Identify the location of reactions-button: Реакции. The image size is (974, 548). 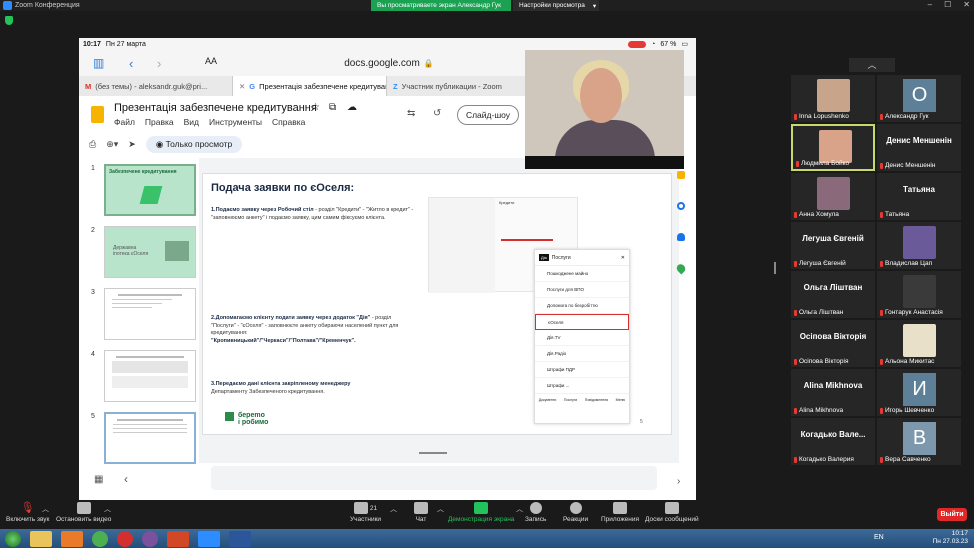
(575, 512).